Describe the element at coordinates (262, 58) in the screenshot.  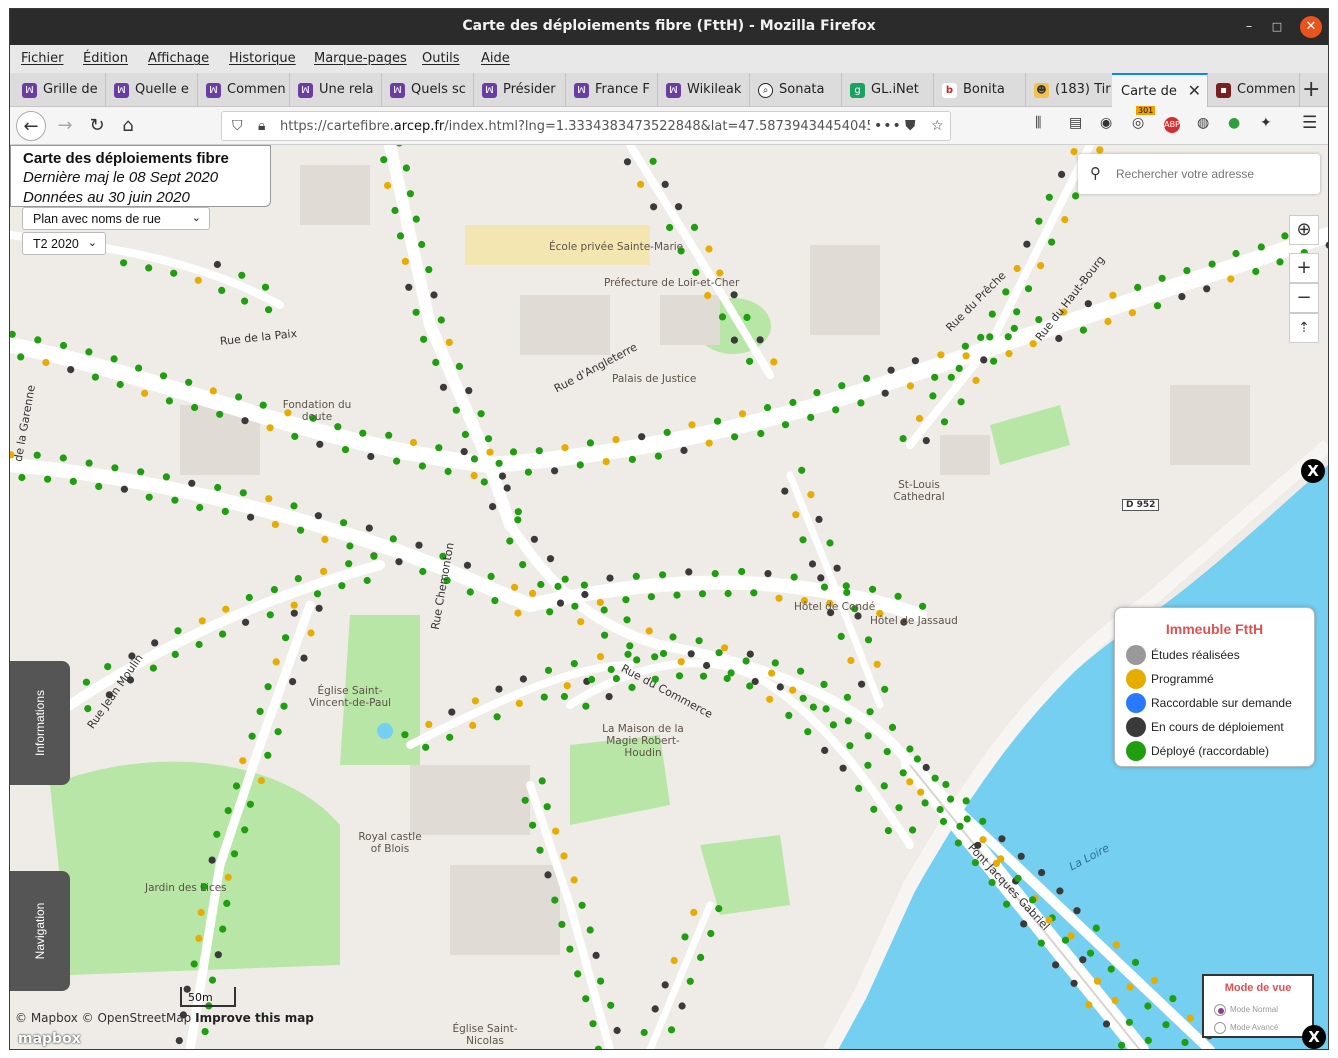
I see `menu-historique: Historique` at that location.